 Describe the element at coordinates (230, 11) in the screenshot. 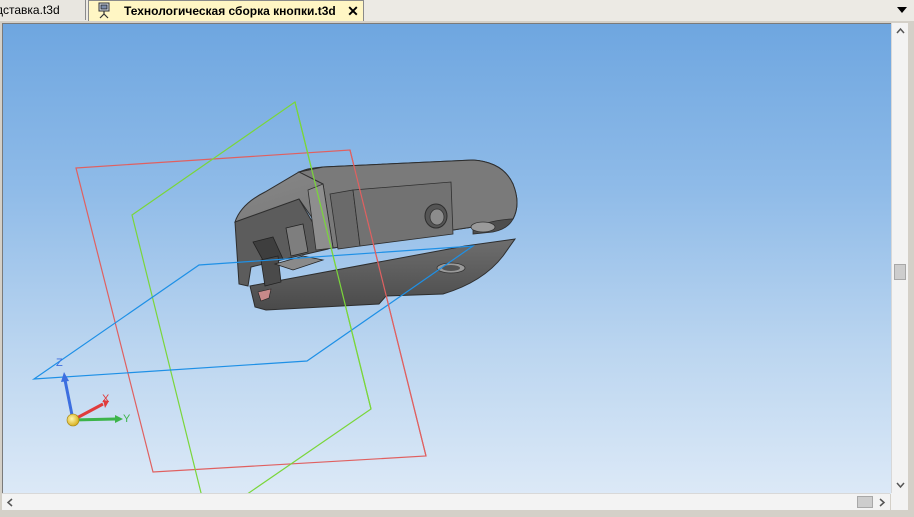

I see `tab-label: Технологическая сборка кнопки.t3d` at that location.